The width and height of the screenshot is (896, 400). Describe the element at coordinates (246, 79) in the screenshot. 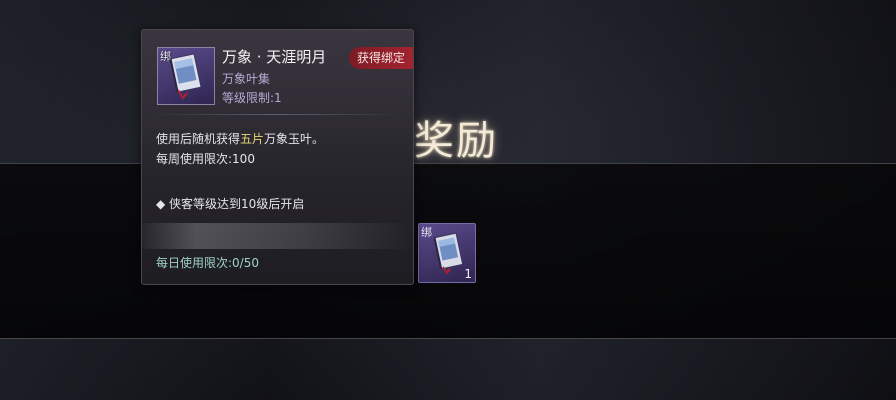

I see `item-category: 万象叶集` at that location.